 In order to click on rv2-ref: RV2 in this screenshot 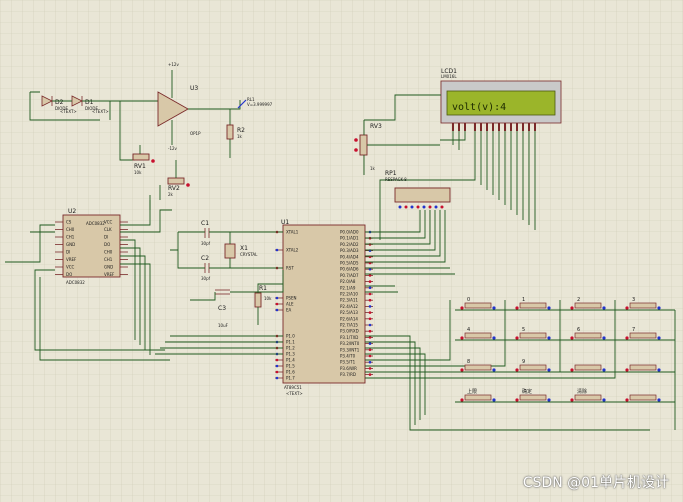, I will do `click(174, 188)`.